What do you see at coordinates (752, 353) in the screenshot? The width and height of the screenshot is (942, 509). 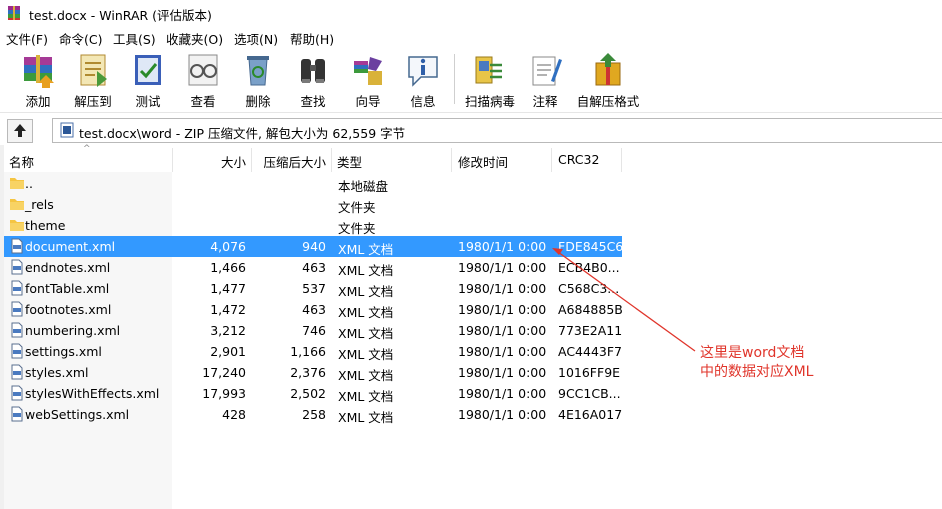 I see `annotation-line-1: 这里是word文档` at bounding box center [752, 353].